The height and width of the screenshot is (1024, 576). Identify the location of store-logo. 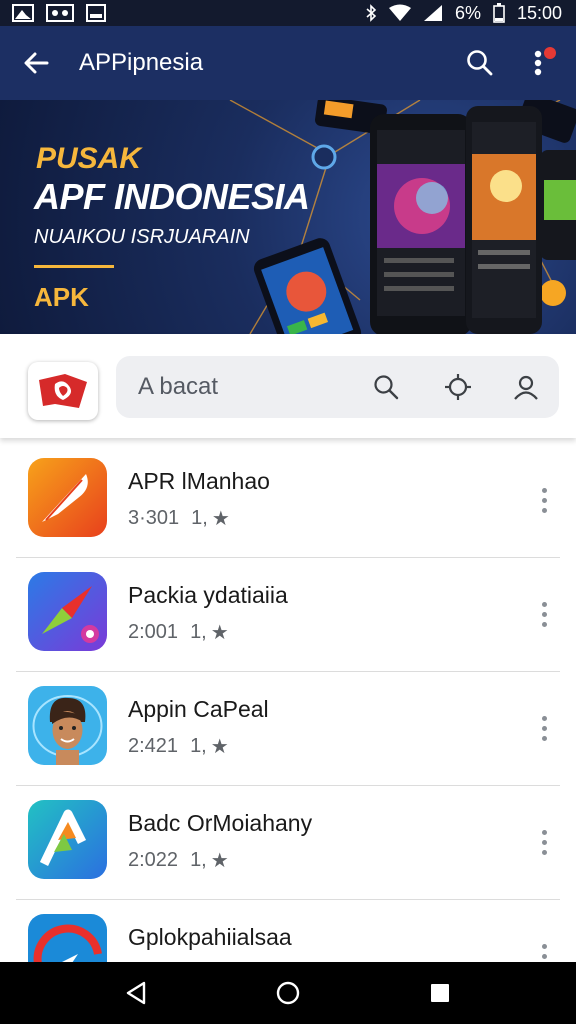
(63, 391).